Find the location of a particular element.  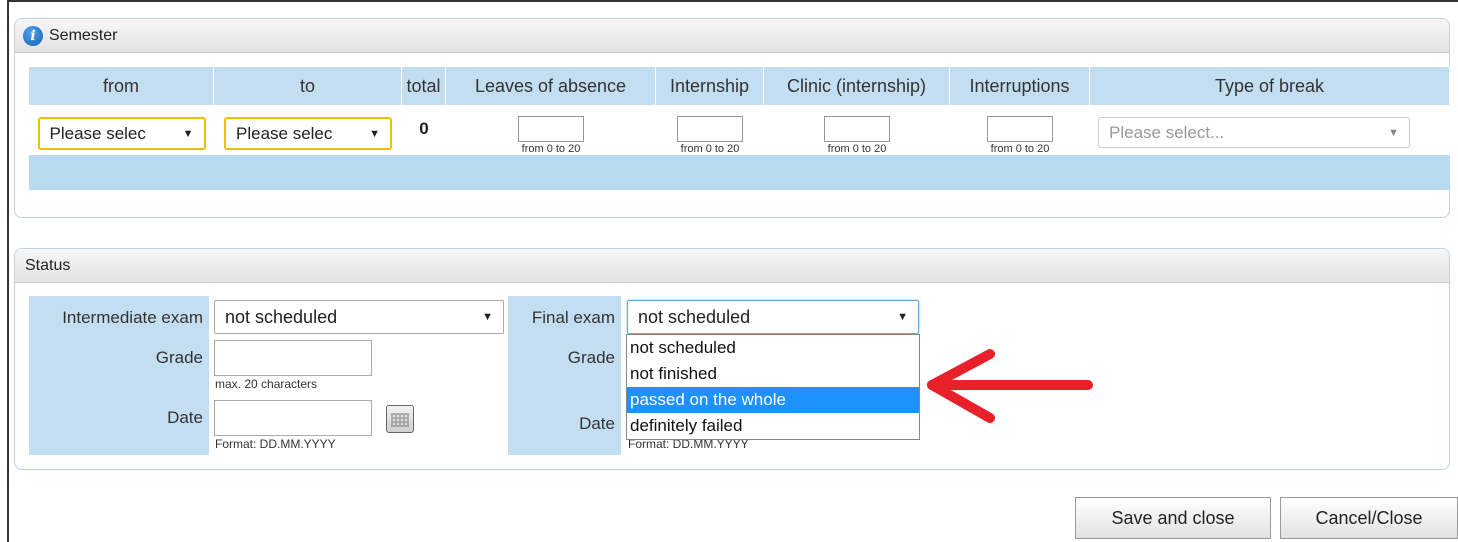

internship-hint: from 0 to 20 is located at coordinates (710, 149).